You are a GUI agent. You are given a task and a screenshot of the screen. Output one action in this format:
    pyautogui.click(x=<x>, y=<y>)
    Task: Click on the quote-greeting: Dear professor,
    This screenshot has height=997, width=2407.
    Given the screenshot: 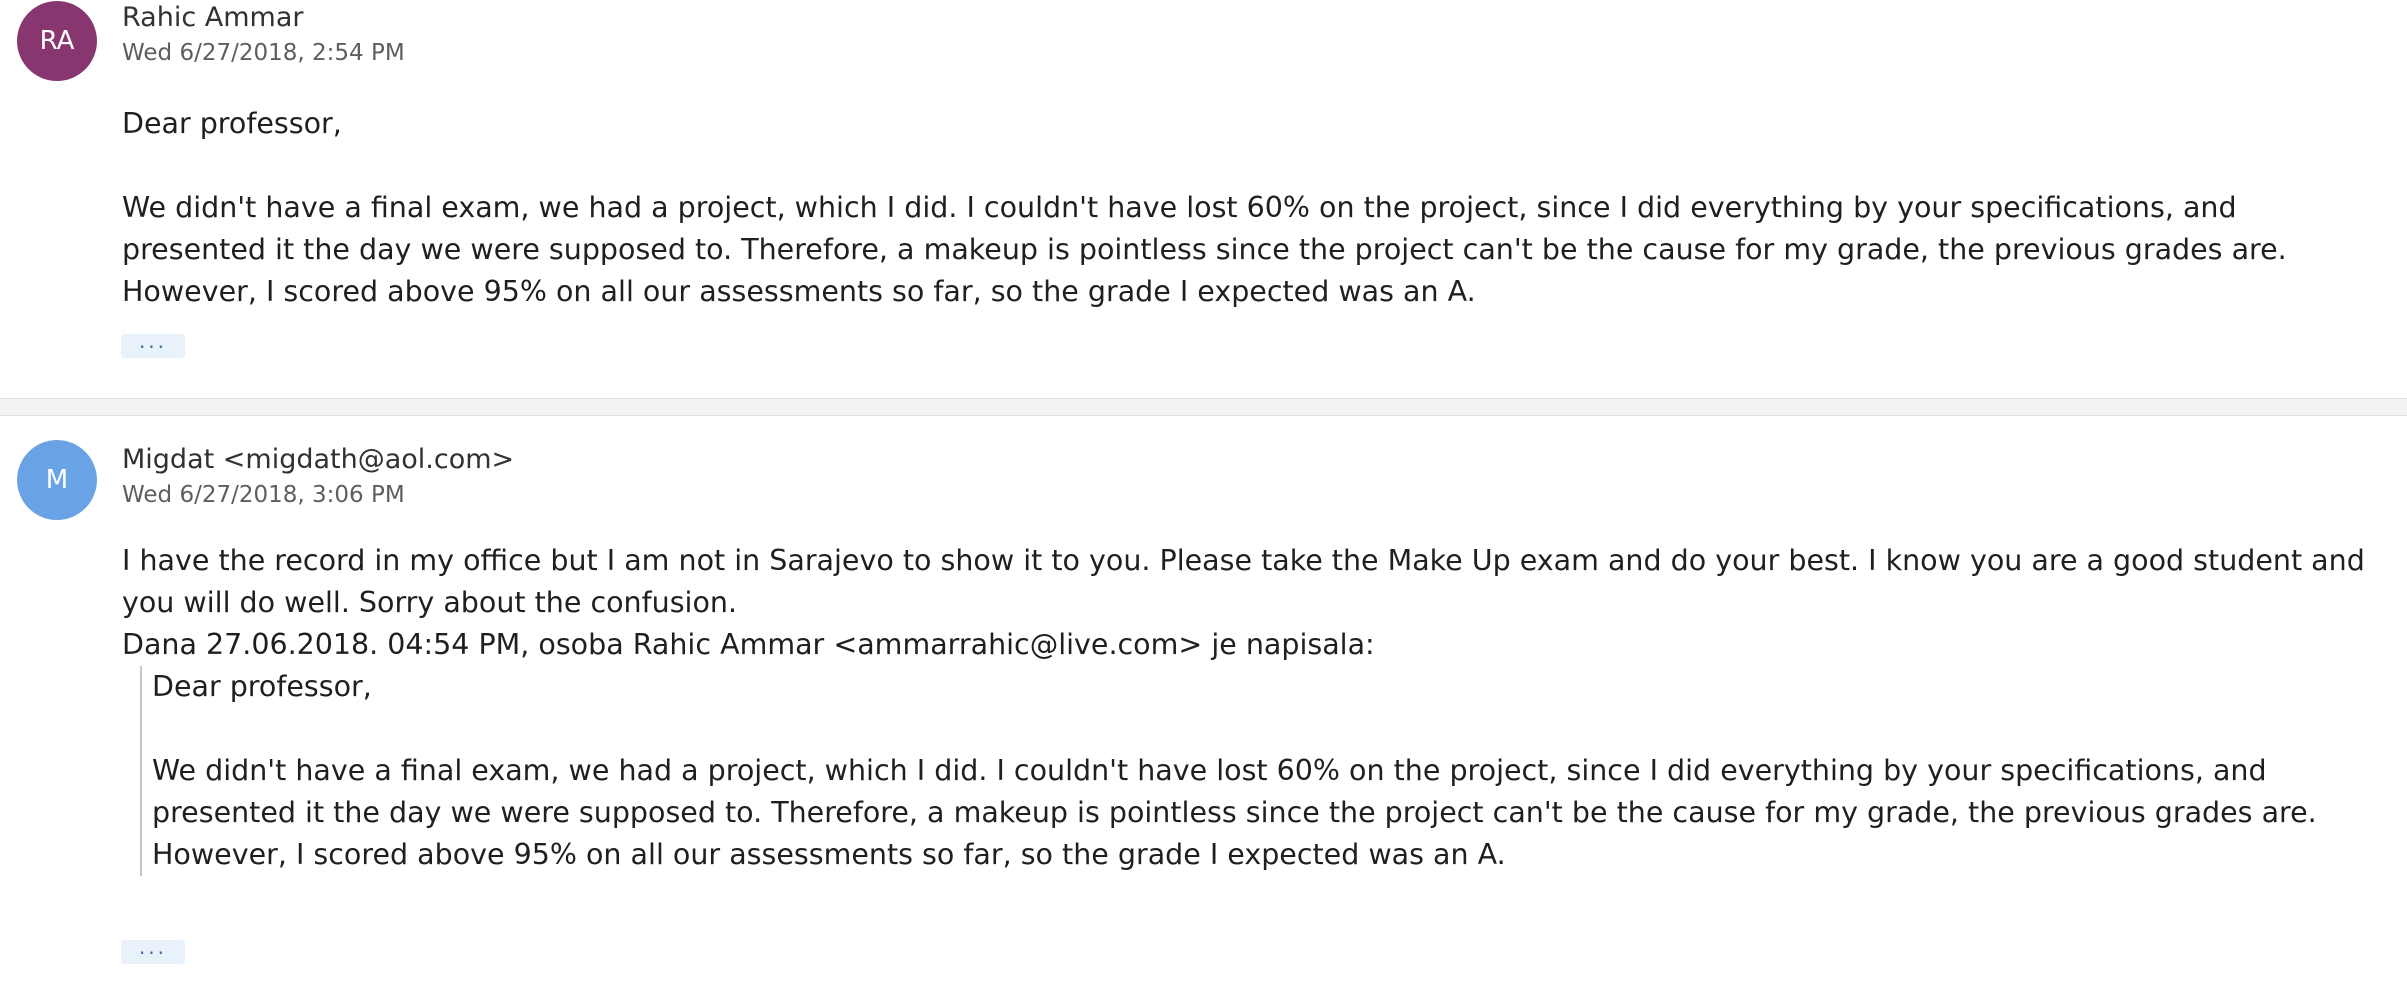 What is the action you would take?
    pyautogui.click(x=262, y=686)
    